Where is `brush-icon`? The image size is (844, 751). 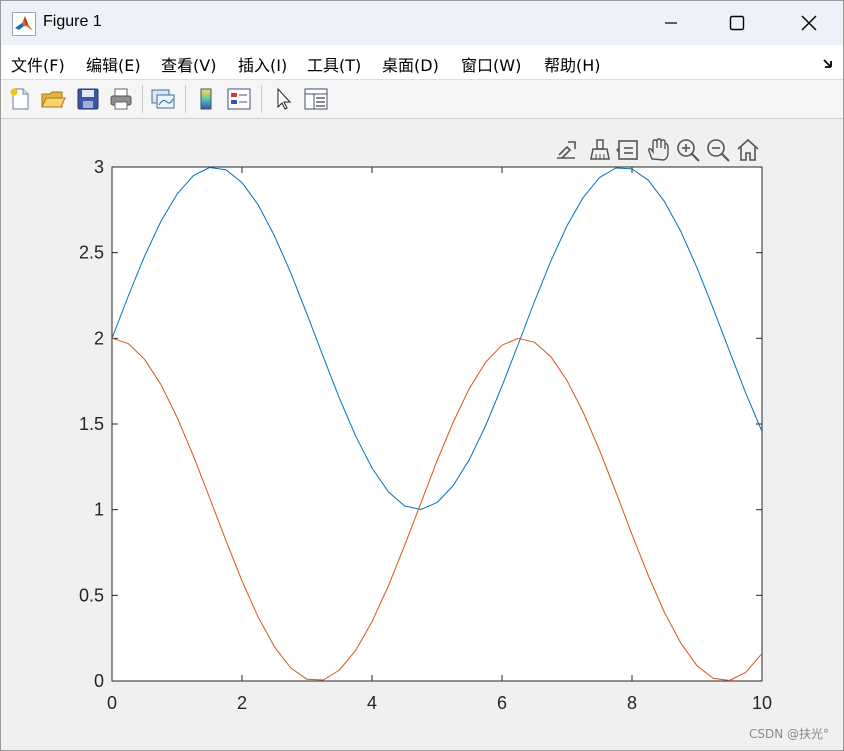 brush-icon is located at coordinates (600, 150).